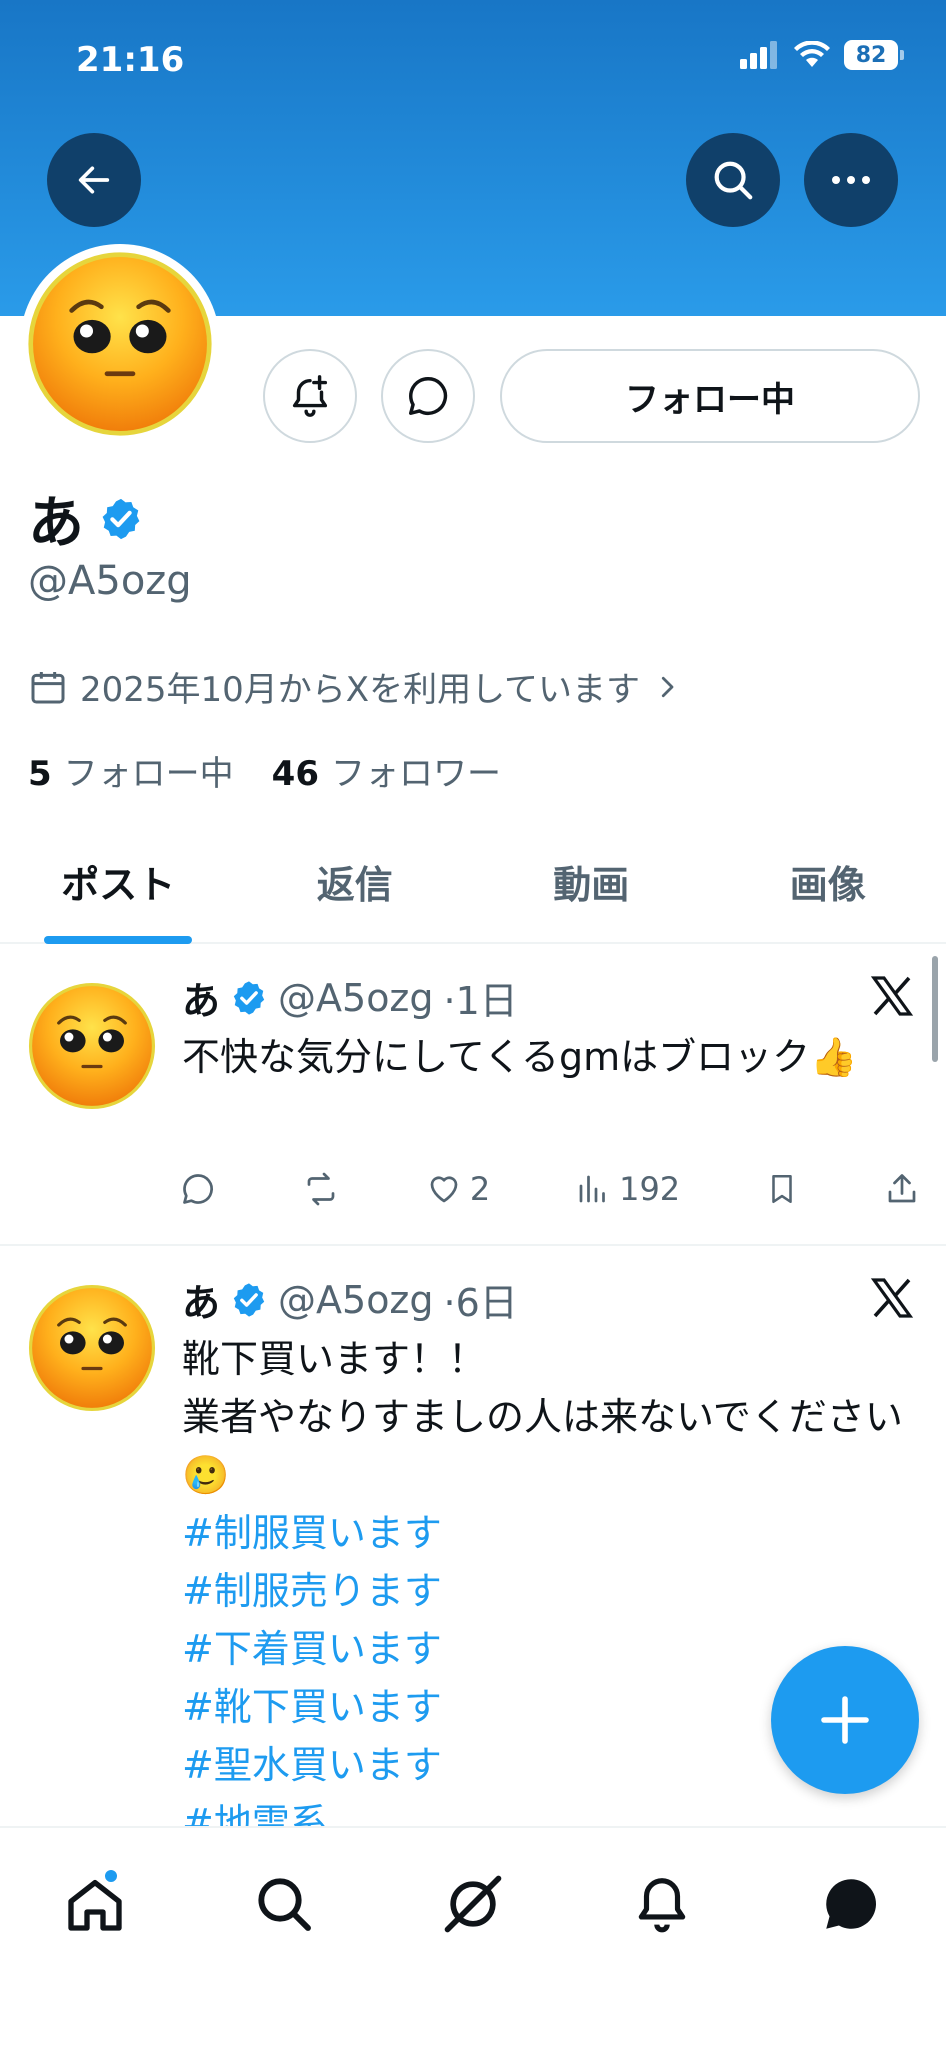 The image size is (946, 2048). I want to click on repost-icon, so click(321, 1189).